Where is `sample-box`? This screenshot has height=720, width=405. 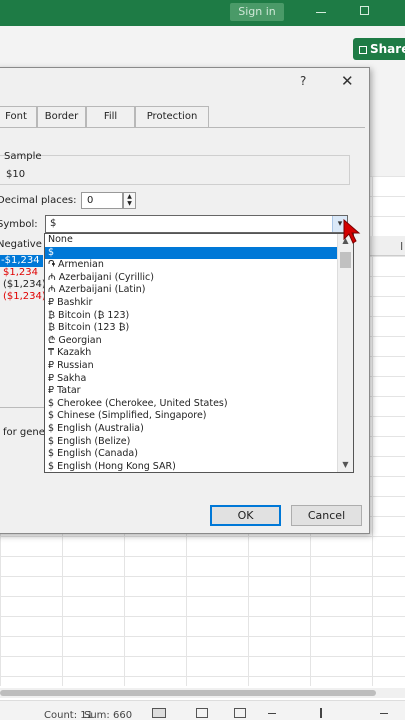
sample-box is located at coordinates (175, 170).